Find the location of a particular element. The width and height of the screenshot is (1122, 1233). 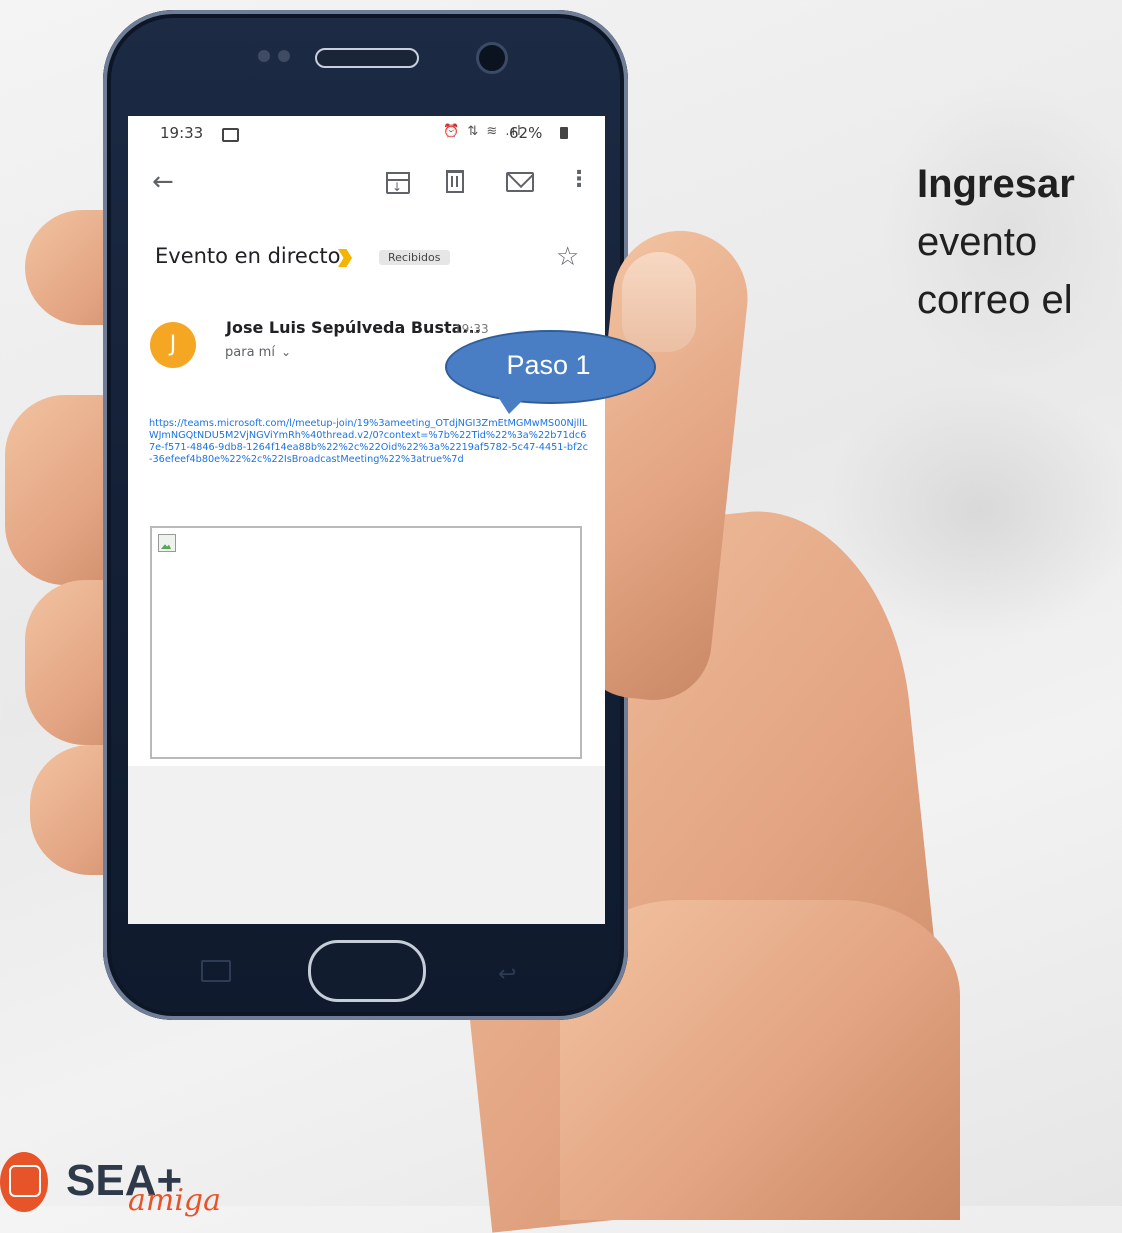

more-options-icon: ⋮ is located at coordinates (579, 180).